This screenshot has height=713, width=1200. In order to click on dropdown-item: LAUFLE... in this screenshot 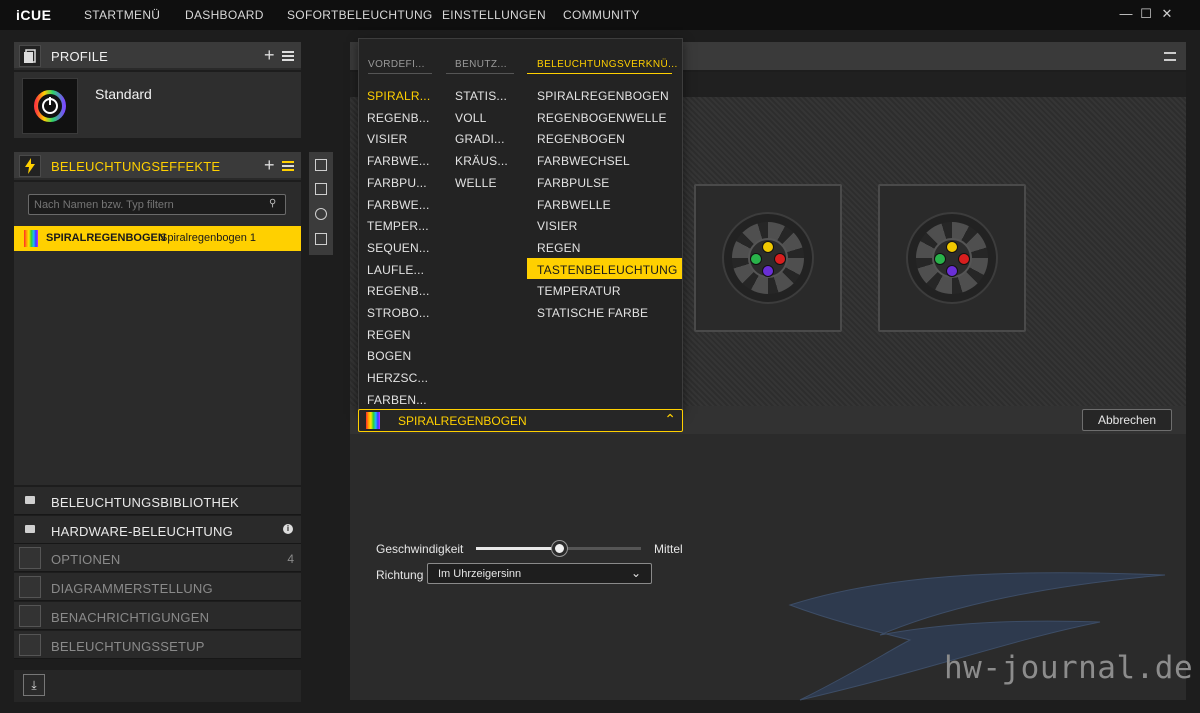, I will do `click(395, 270)`.